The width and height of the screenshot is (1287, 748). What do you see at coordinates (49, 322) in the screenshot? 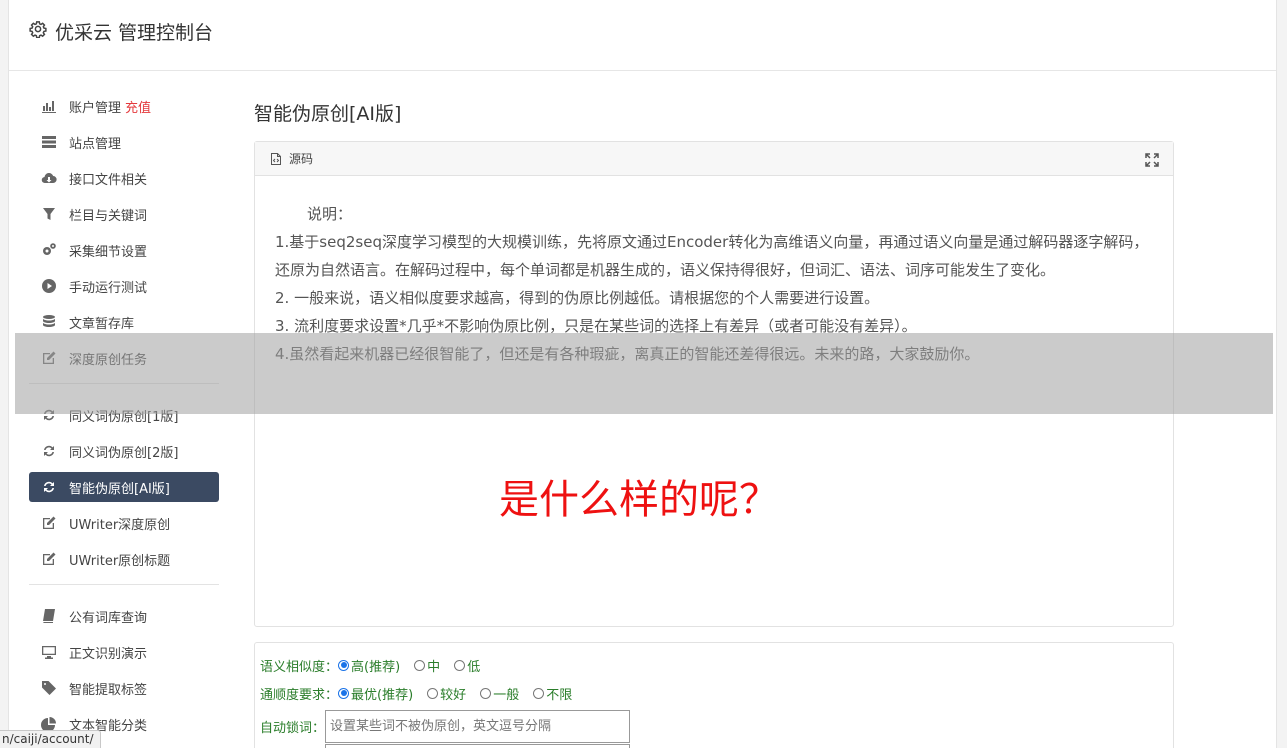
I see `database-icon` at bounding box center [49, 322].